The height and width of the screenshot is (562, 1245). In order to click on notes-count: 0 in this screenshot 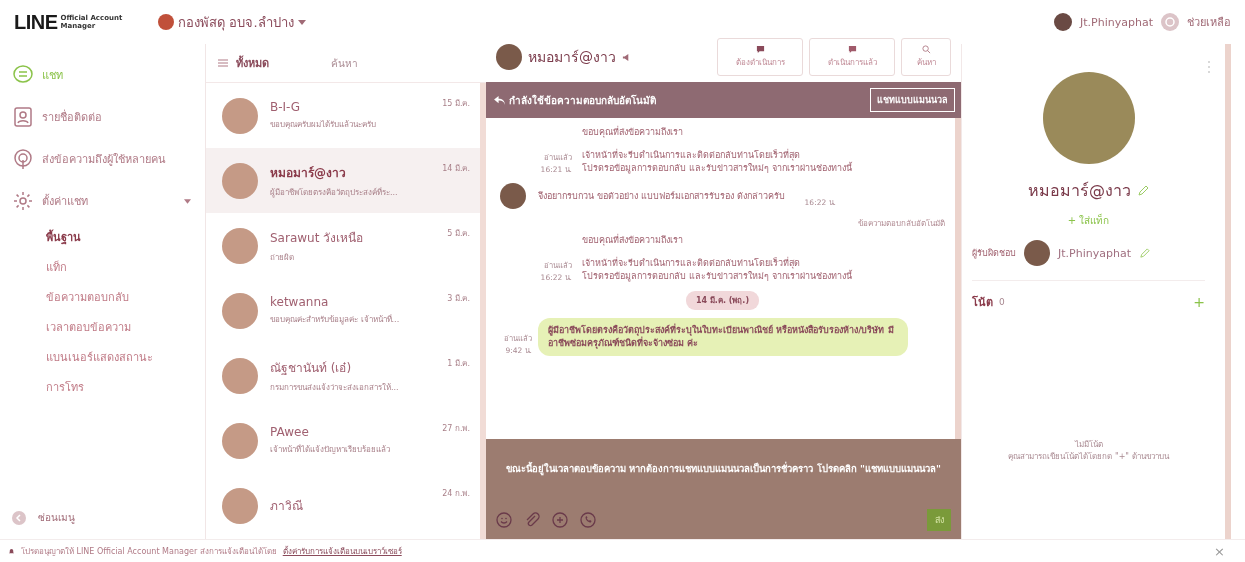, I will do `click(1002, 302)`.